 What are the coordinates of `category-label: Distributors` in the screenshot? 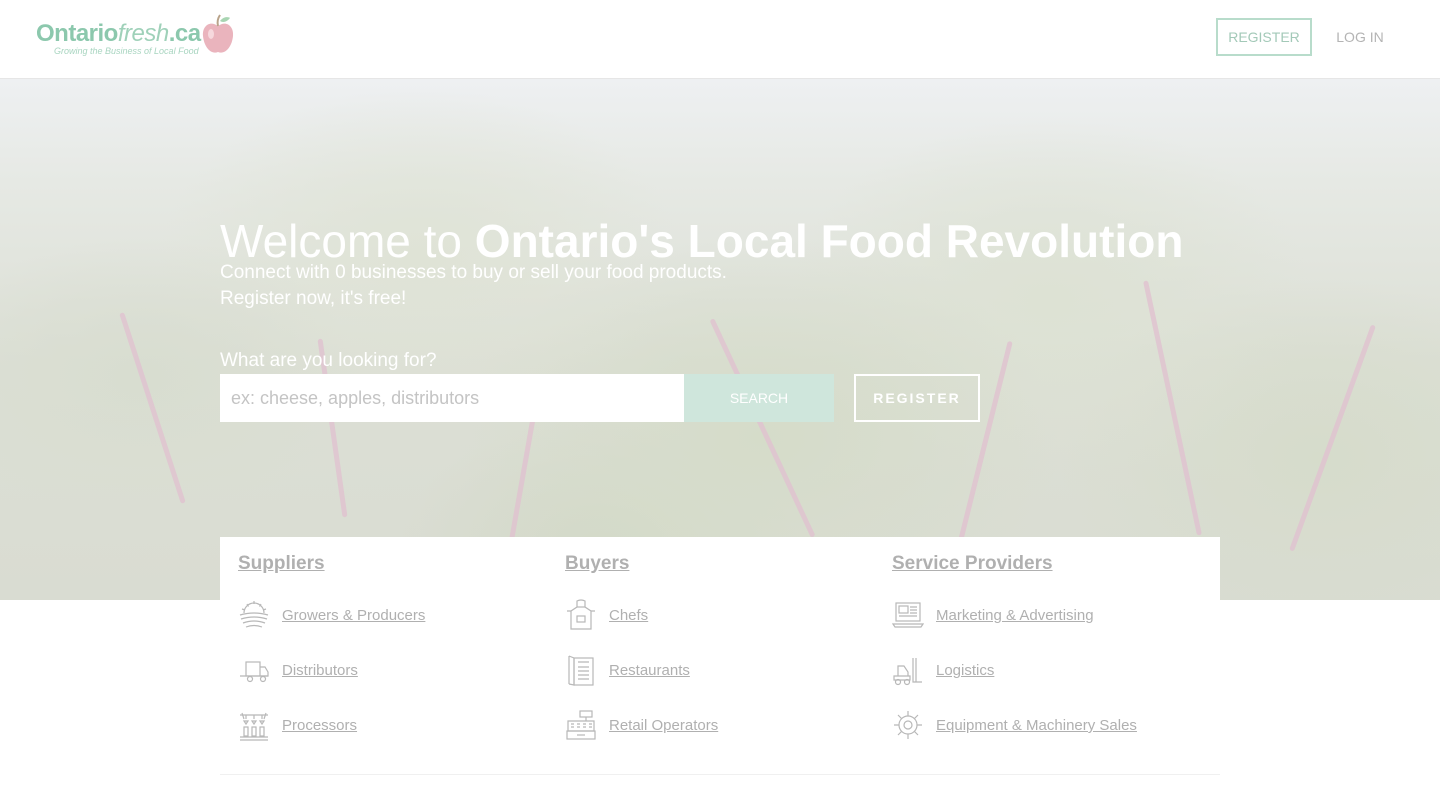 It's located at (320, 670).